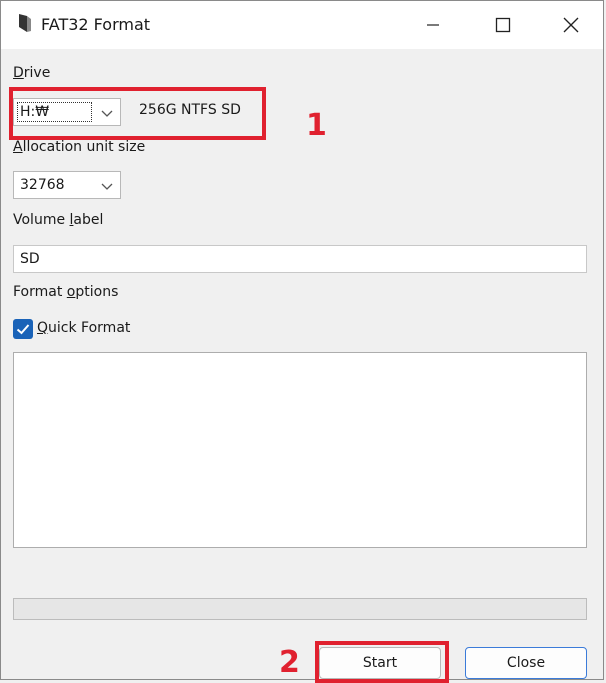  Describe the element at coordinates (526, 663) in the screenshot. I see `close-button: Close` at that location.